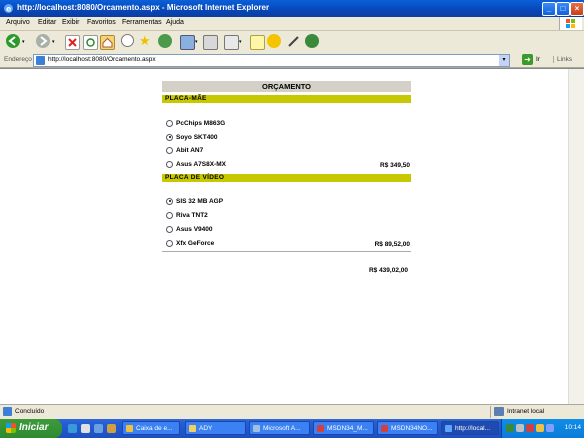 The width and height of the screenshot is (584, 438). Describe the element at coordinates (11, 428) in the screenshot. I see `windows-logo-icon` at that location.